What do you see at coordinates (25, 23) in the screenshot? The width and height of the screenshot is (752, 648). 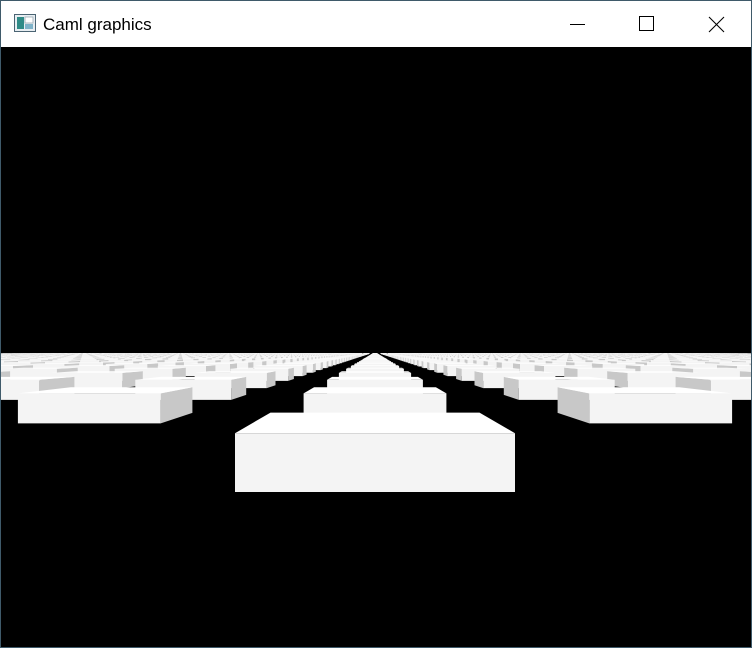 I see `window-app-icon` at bounding box center [25, 23].